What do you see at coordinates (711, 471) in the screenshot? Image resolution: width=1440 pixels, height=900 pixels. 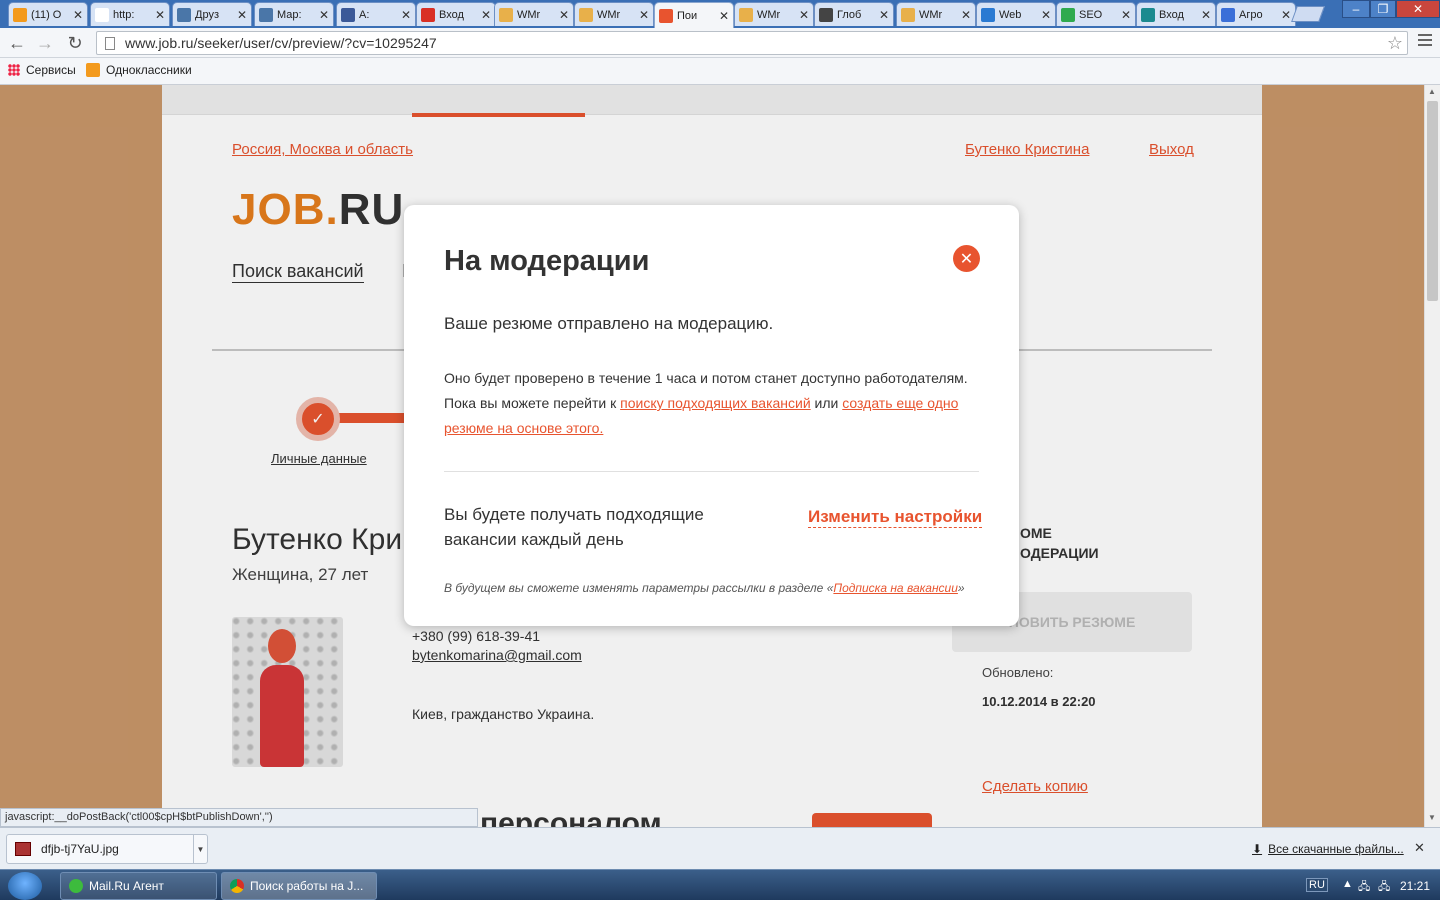 I see `modal-divider` at bounding box center [711, 471].